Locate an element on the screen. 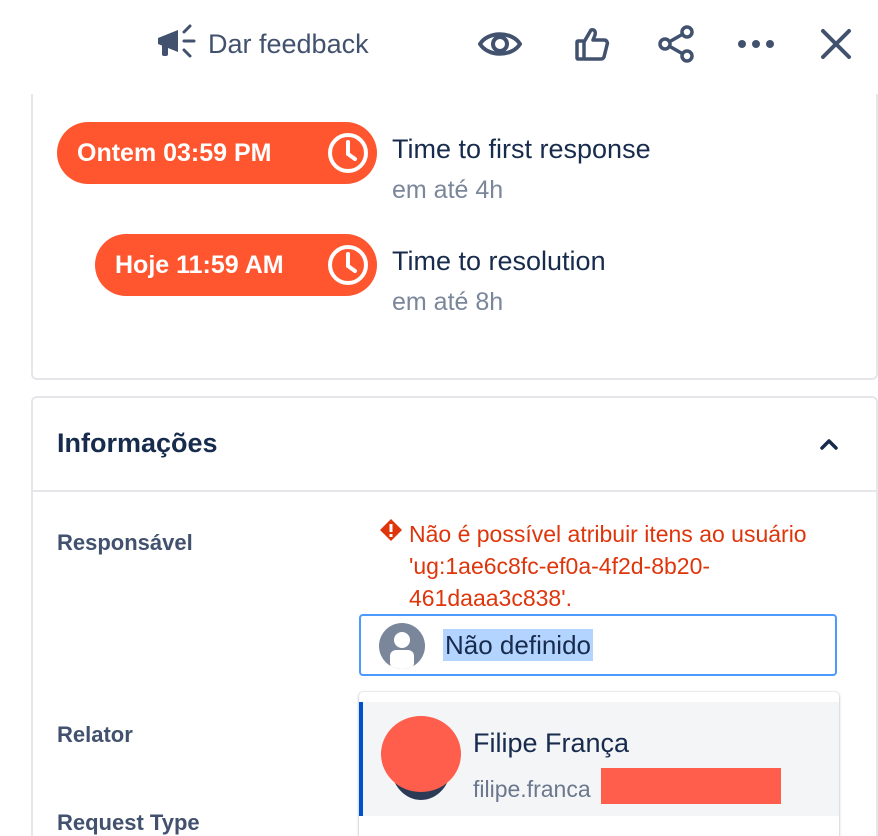  sla-time: Ontem 03:59 PM is located at coordinates (174, 152).